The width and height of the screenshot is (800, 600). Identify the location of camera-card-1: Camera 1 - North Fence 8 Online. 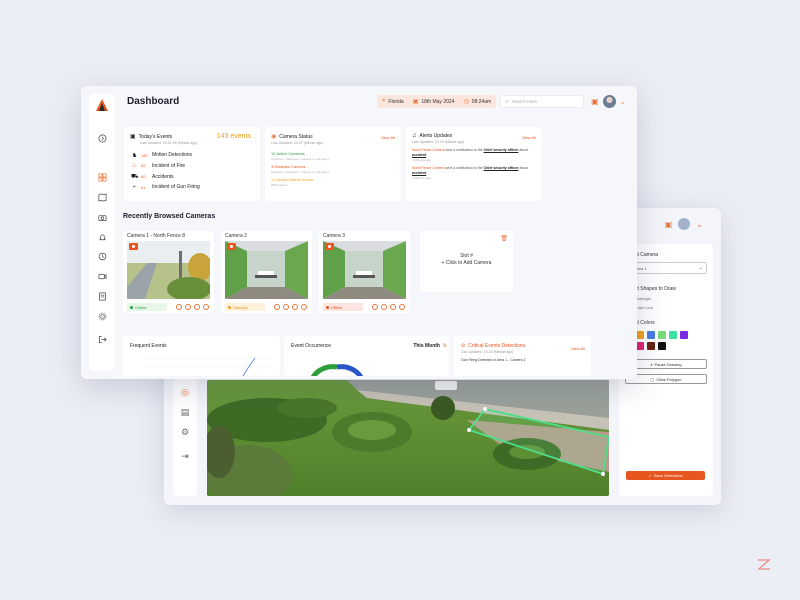
(168, 272).